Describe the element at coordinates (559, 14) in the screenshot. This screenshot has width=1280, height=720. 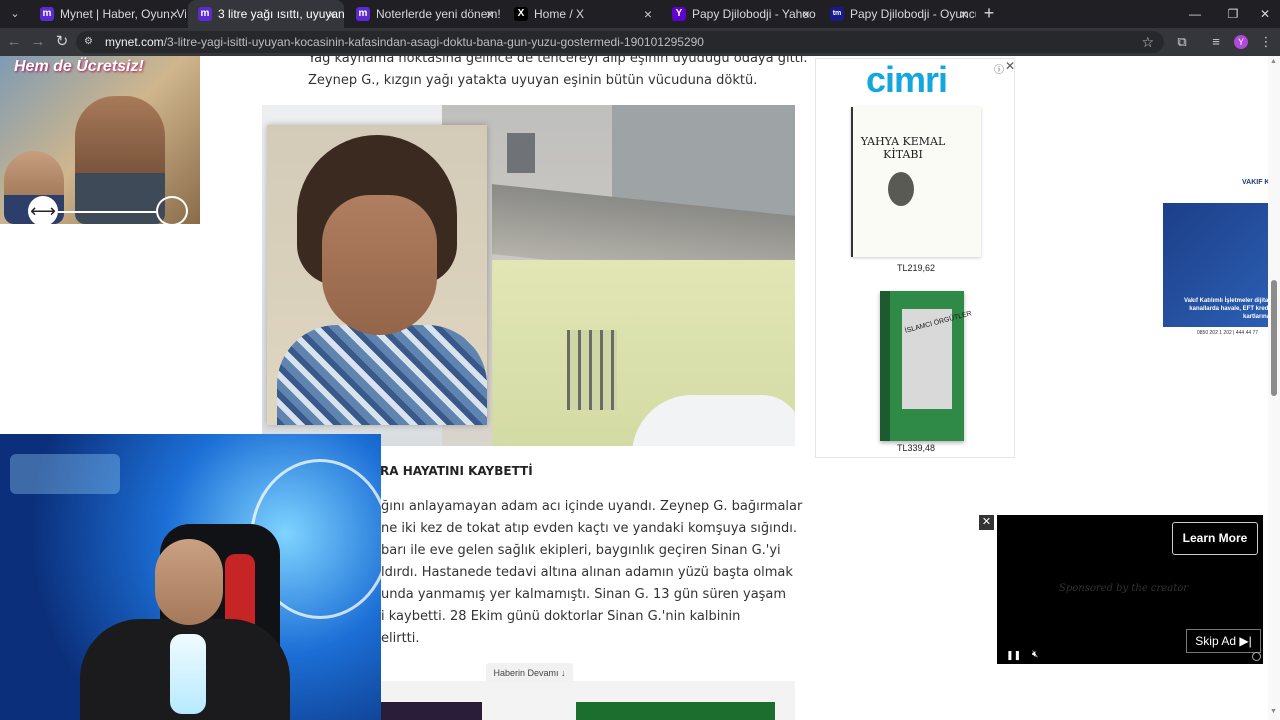
I see `tab-title: Home / X` at that location.